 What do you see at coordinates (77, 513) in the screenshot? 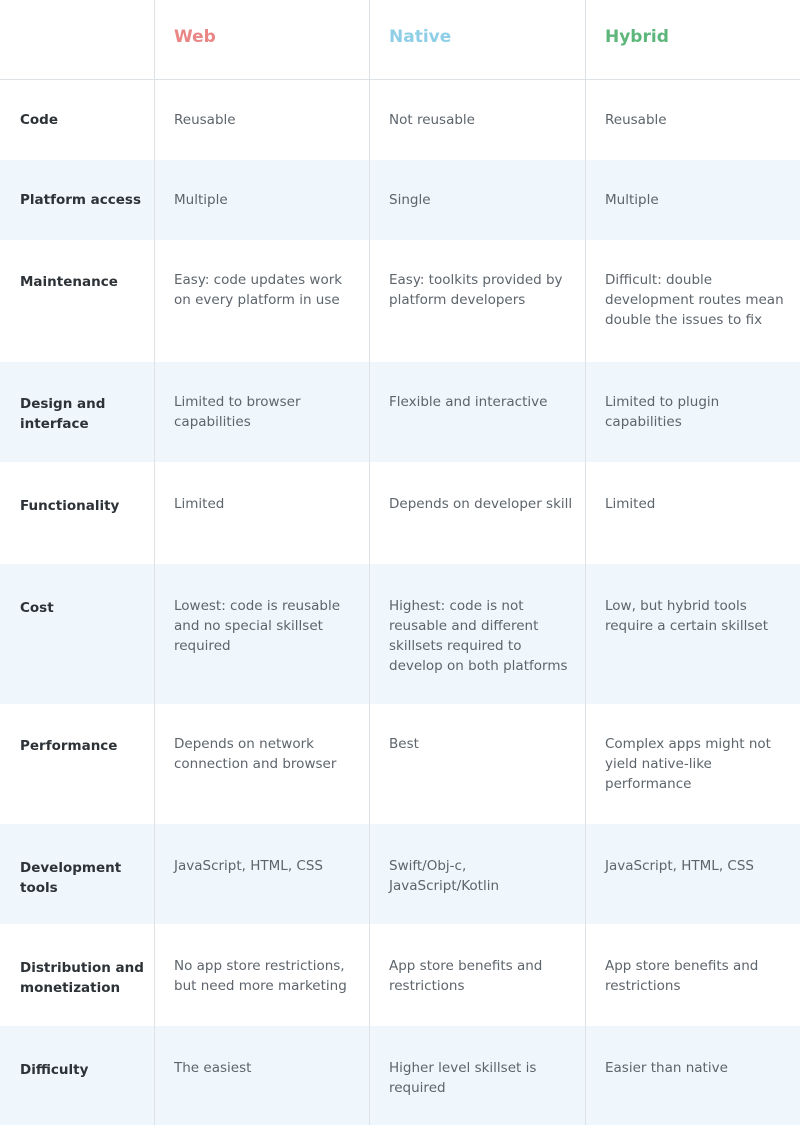
I see `row-label: Functionality` at bounding box center [77, 513].